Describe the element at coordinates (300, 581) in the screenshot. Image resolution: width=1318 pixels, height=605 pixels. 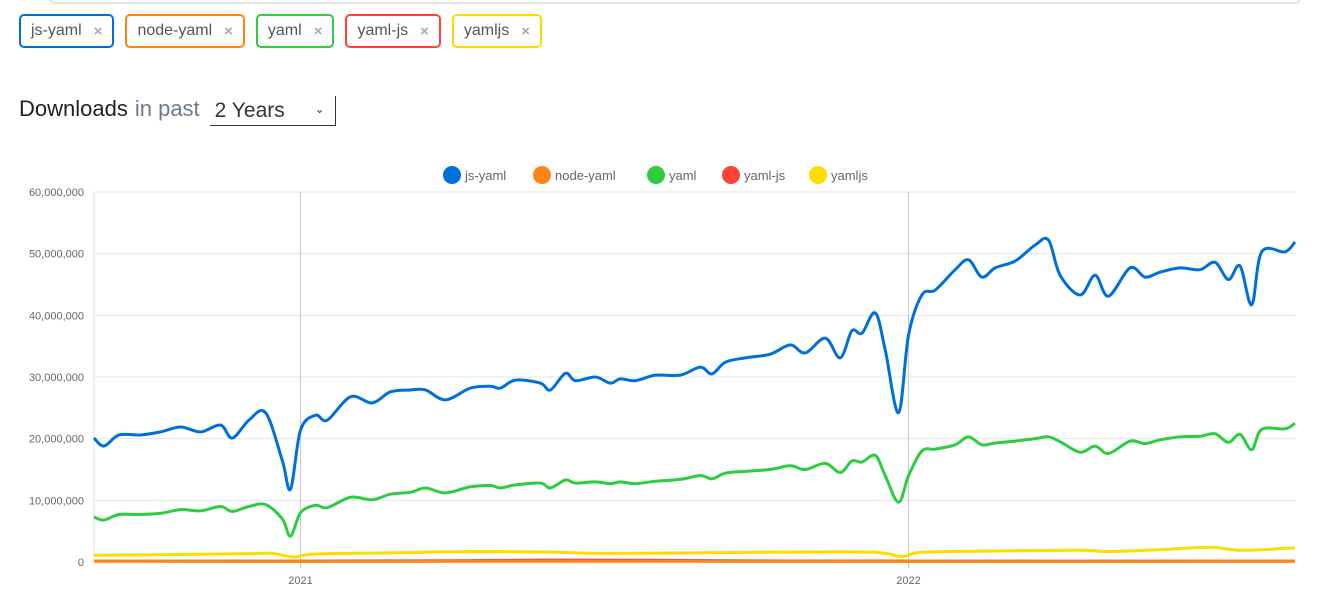
I see `x-tick-label: 2021` at that location.